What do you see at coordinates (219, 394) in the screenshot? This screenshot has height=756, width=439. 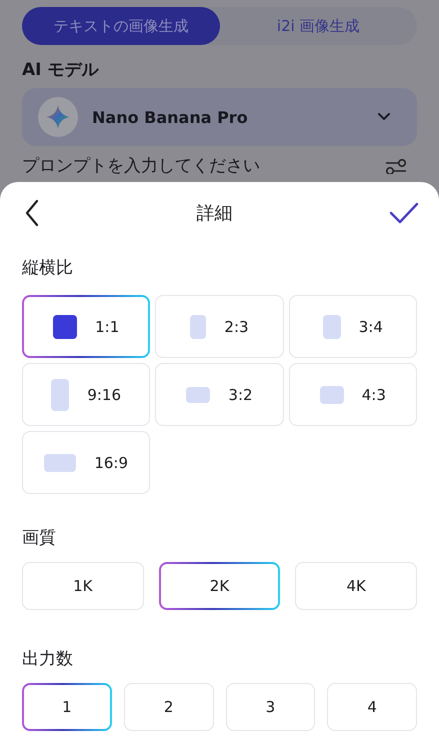 I see `aspect-ratio-option: 3:2` at bounding box center [219, 394].